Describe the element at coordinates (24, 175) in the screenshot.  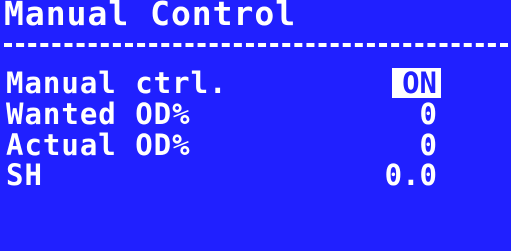
I see `sh-label: SH` at that location.